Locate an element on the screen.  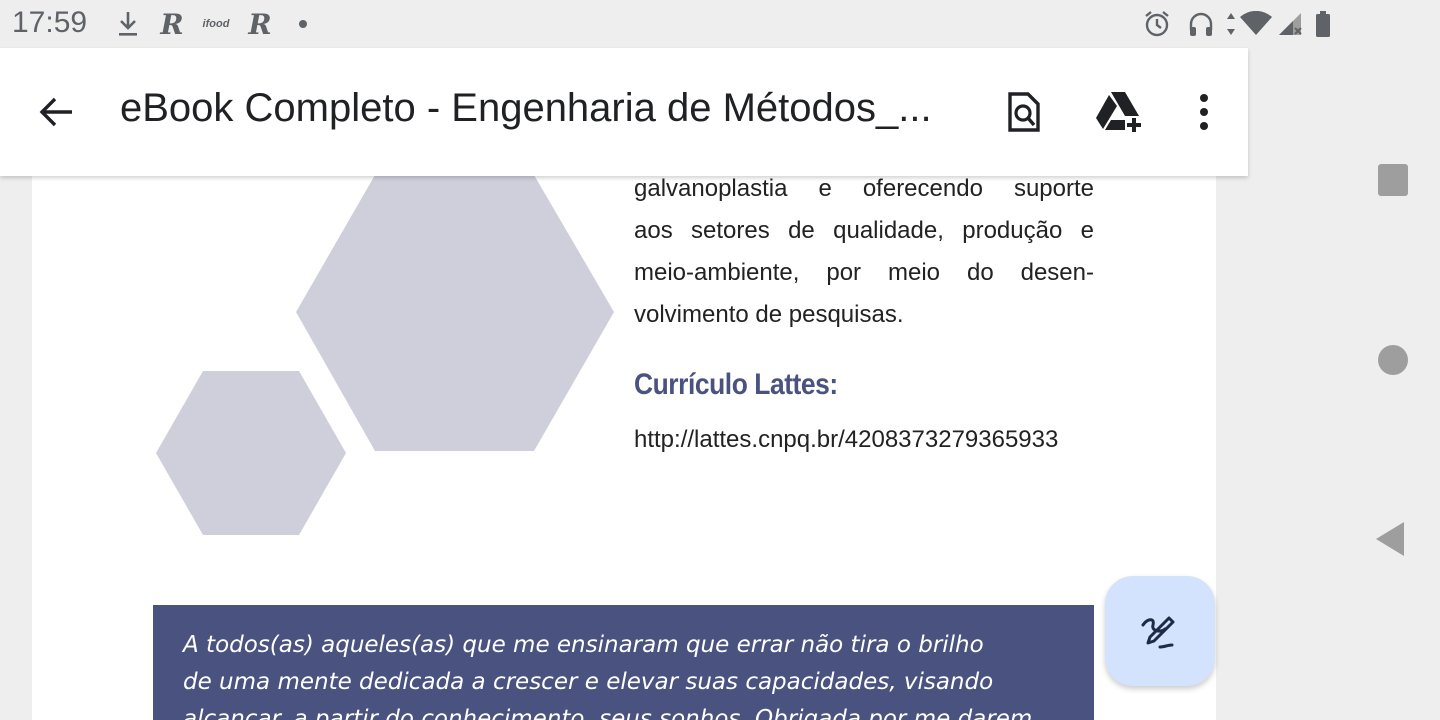
back-triangle-icon is located at coordinates (1390, 539).